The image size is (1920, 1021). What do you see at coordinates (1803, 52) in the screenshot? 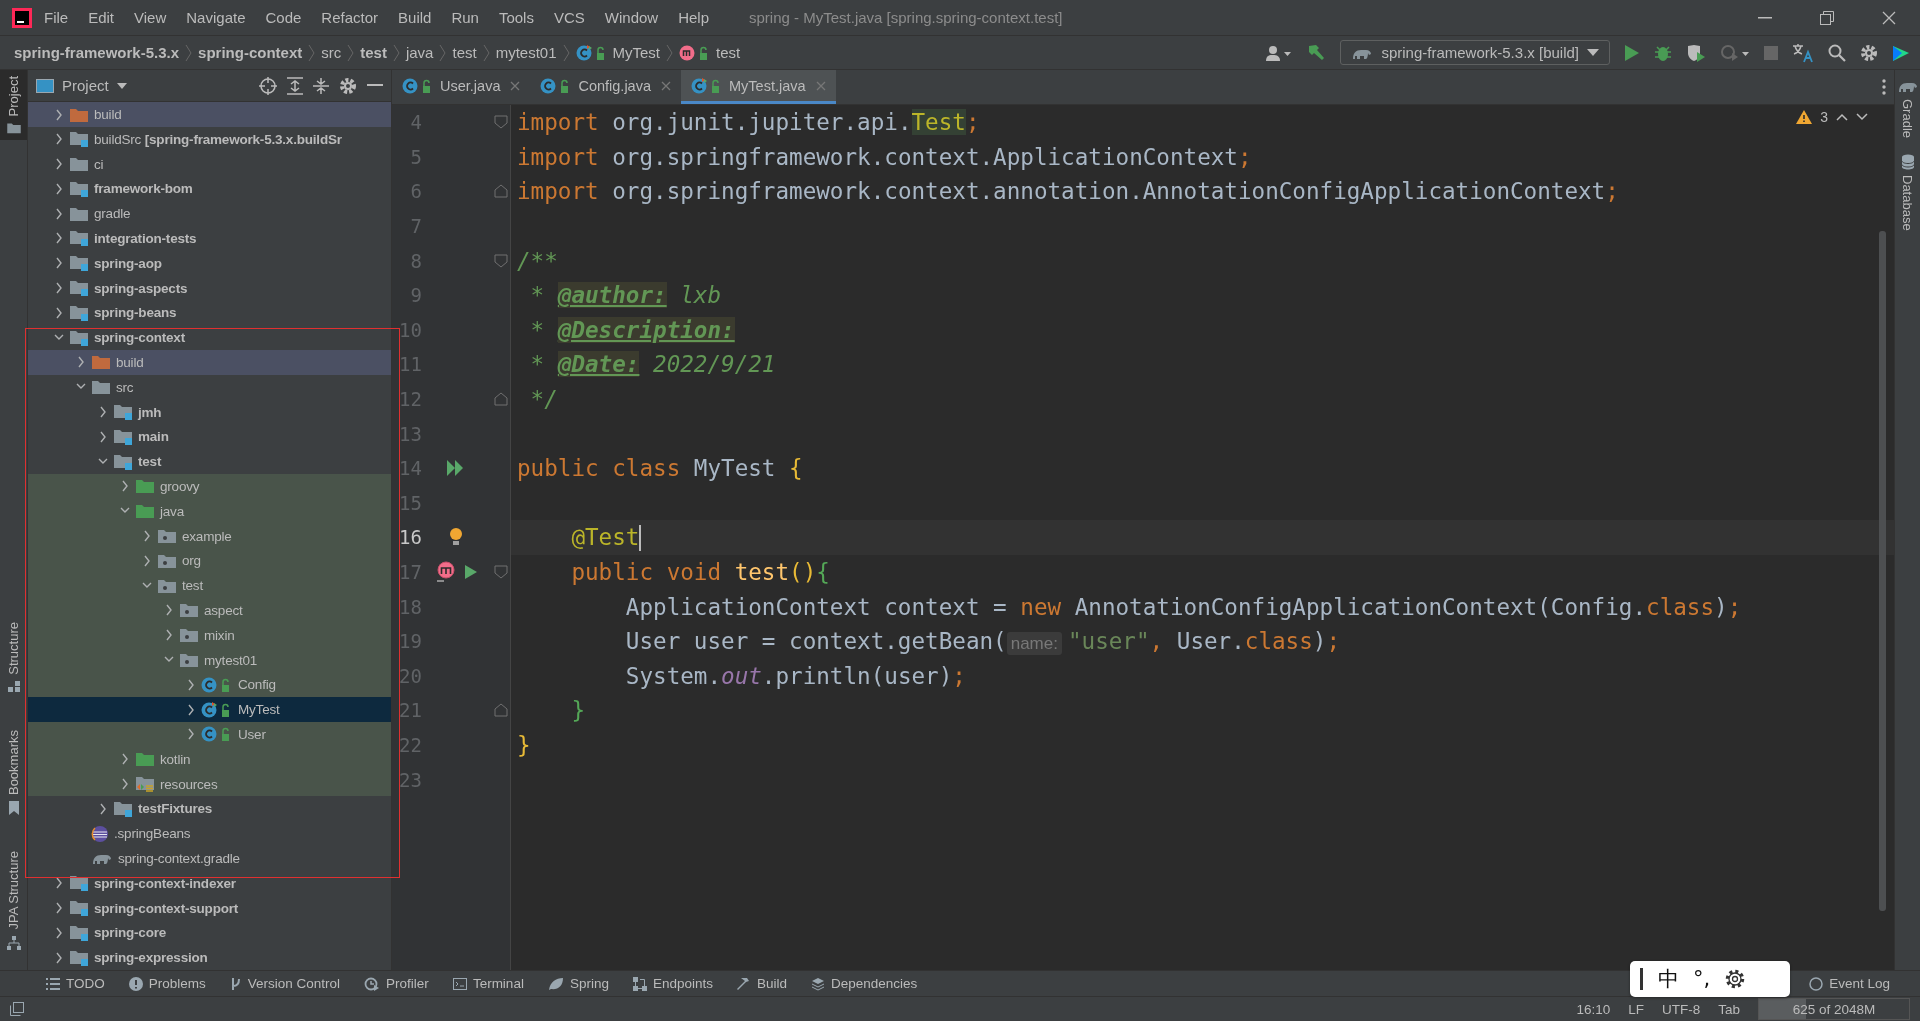
I see `translate-icon` at bounding box center [1803, 52].